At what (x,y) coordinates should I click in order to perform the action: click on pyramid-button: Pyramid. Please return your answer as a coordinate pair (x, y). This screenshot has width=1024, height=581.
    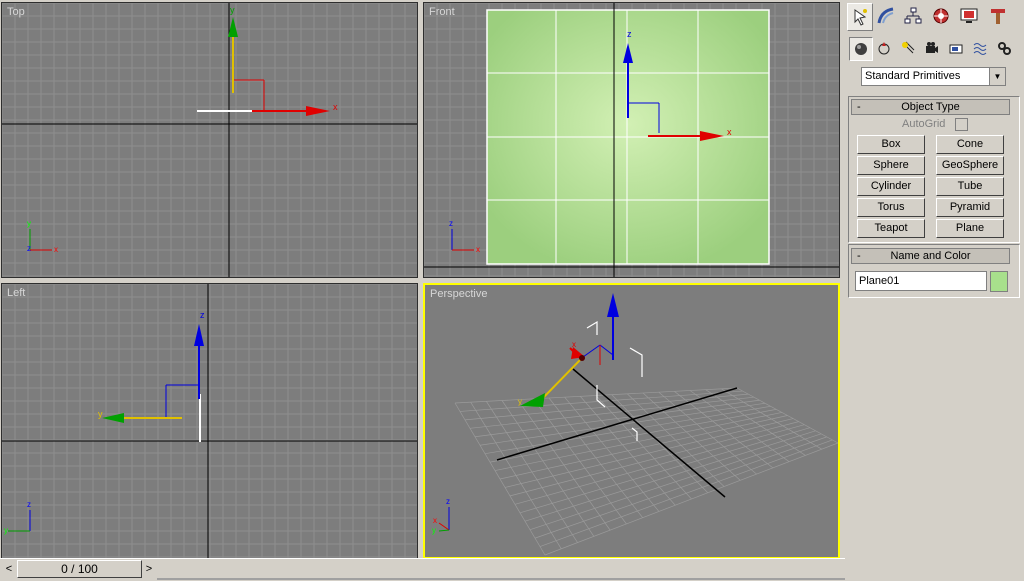
    Looking at the image, I should click on (970, 207).